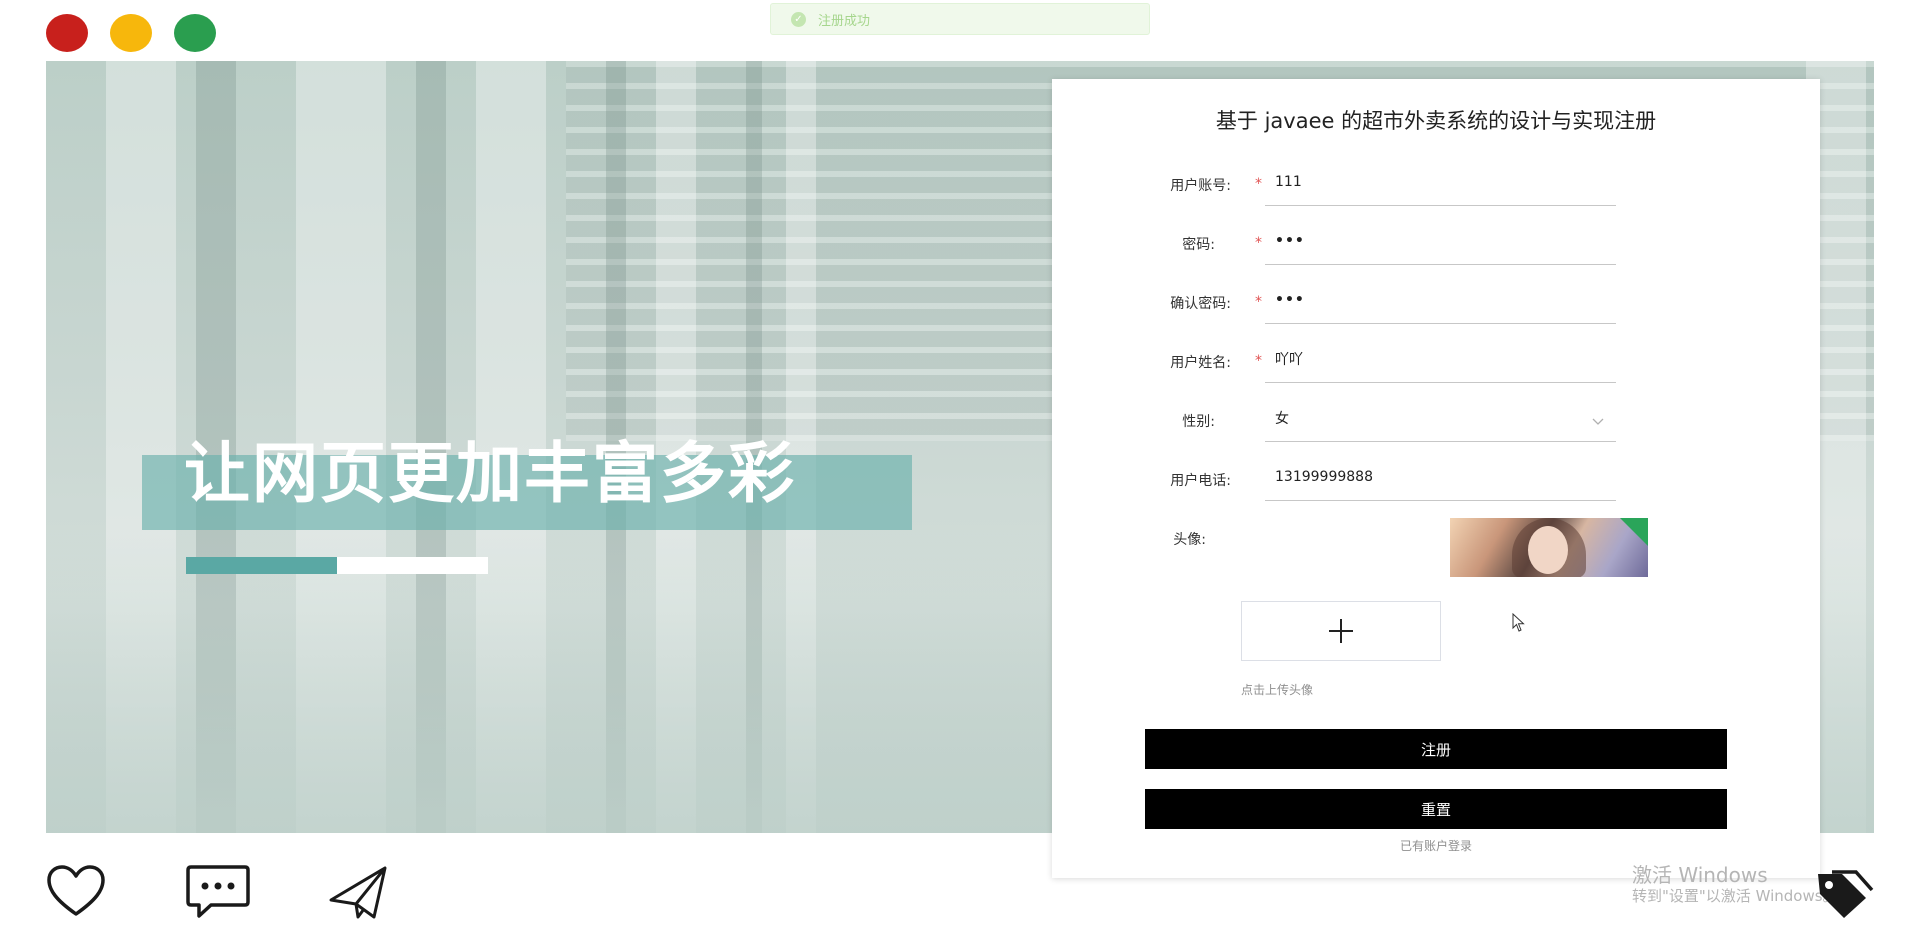  Describe the element at coordinates (67, 33) in the screenshot. I see `close-window-dot` at that location.